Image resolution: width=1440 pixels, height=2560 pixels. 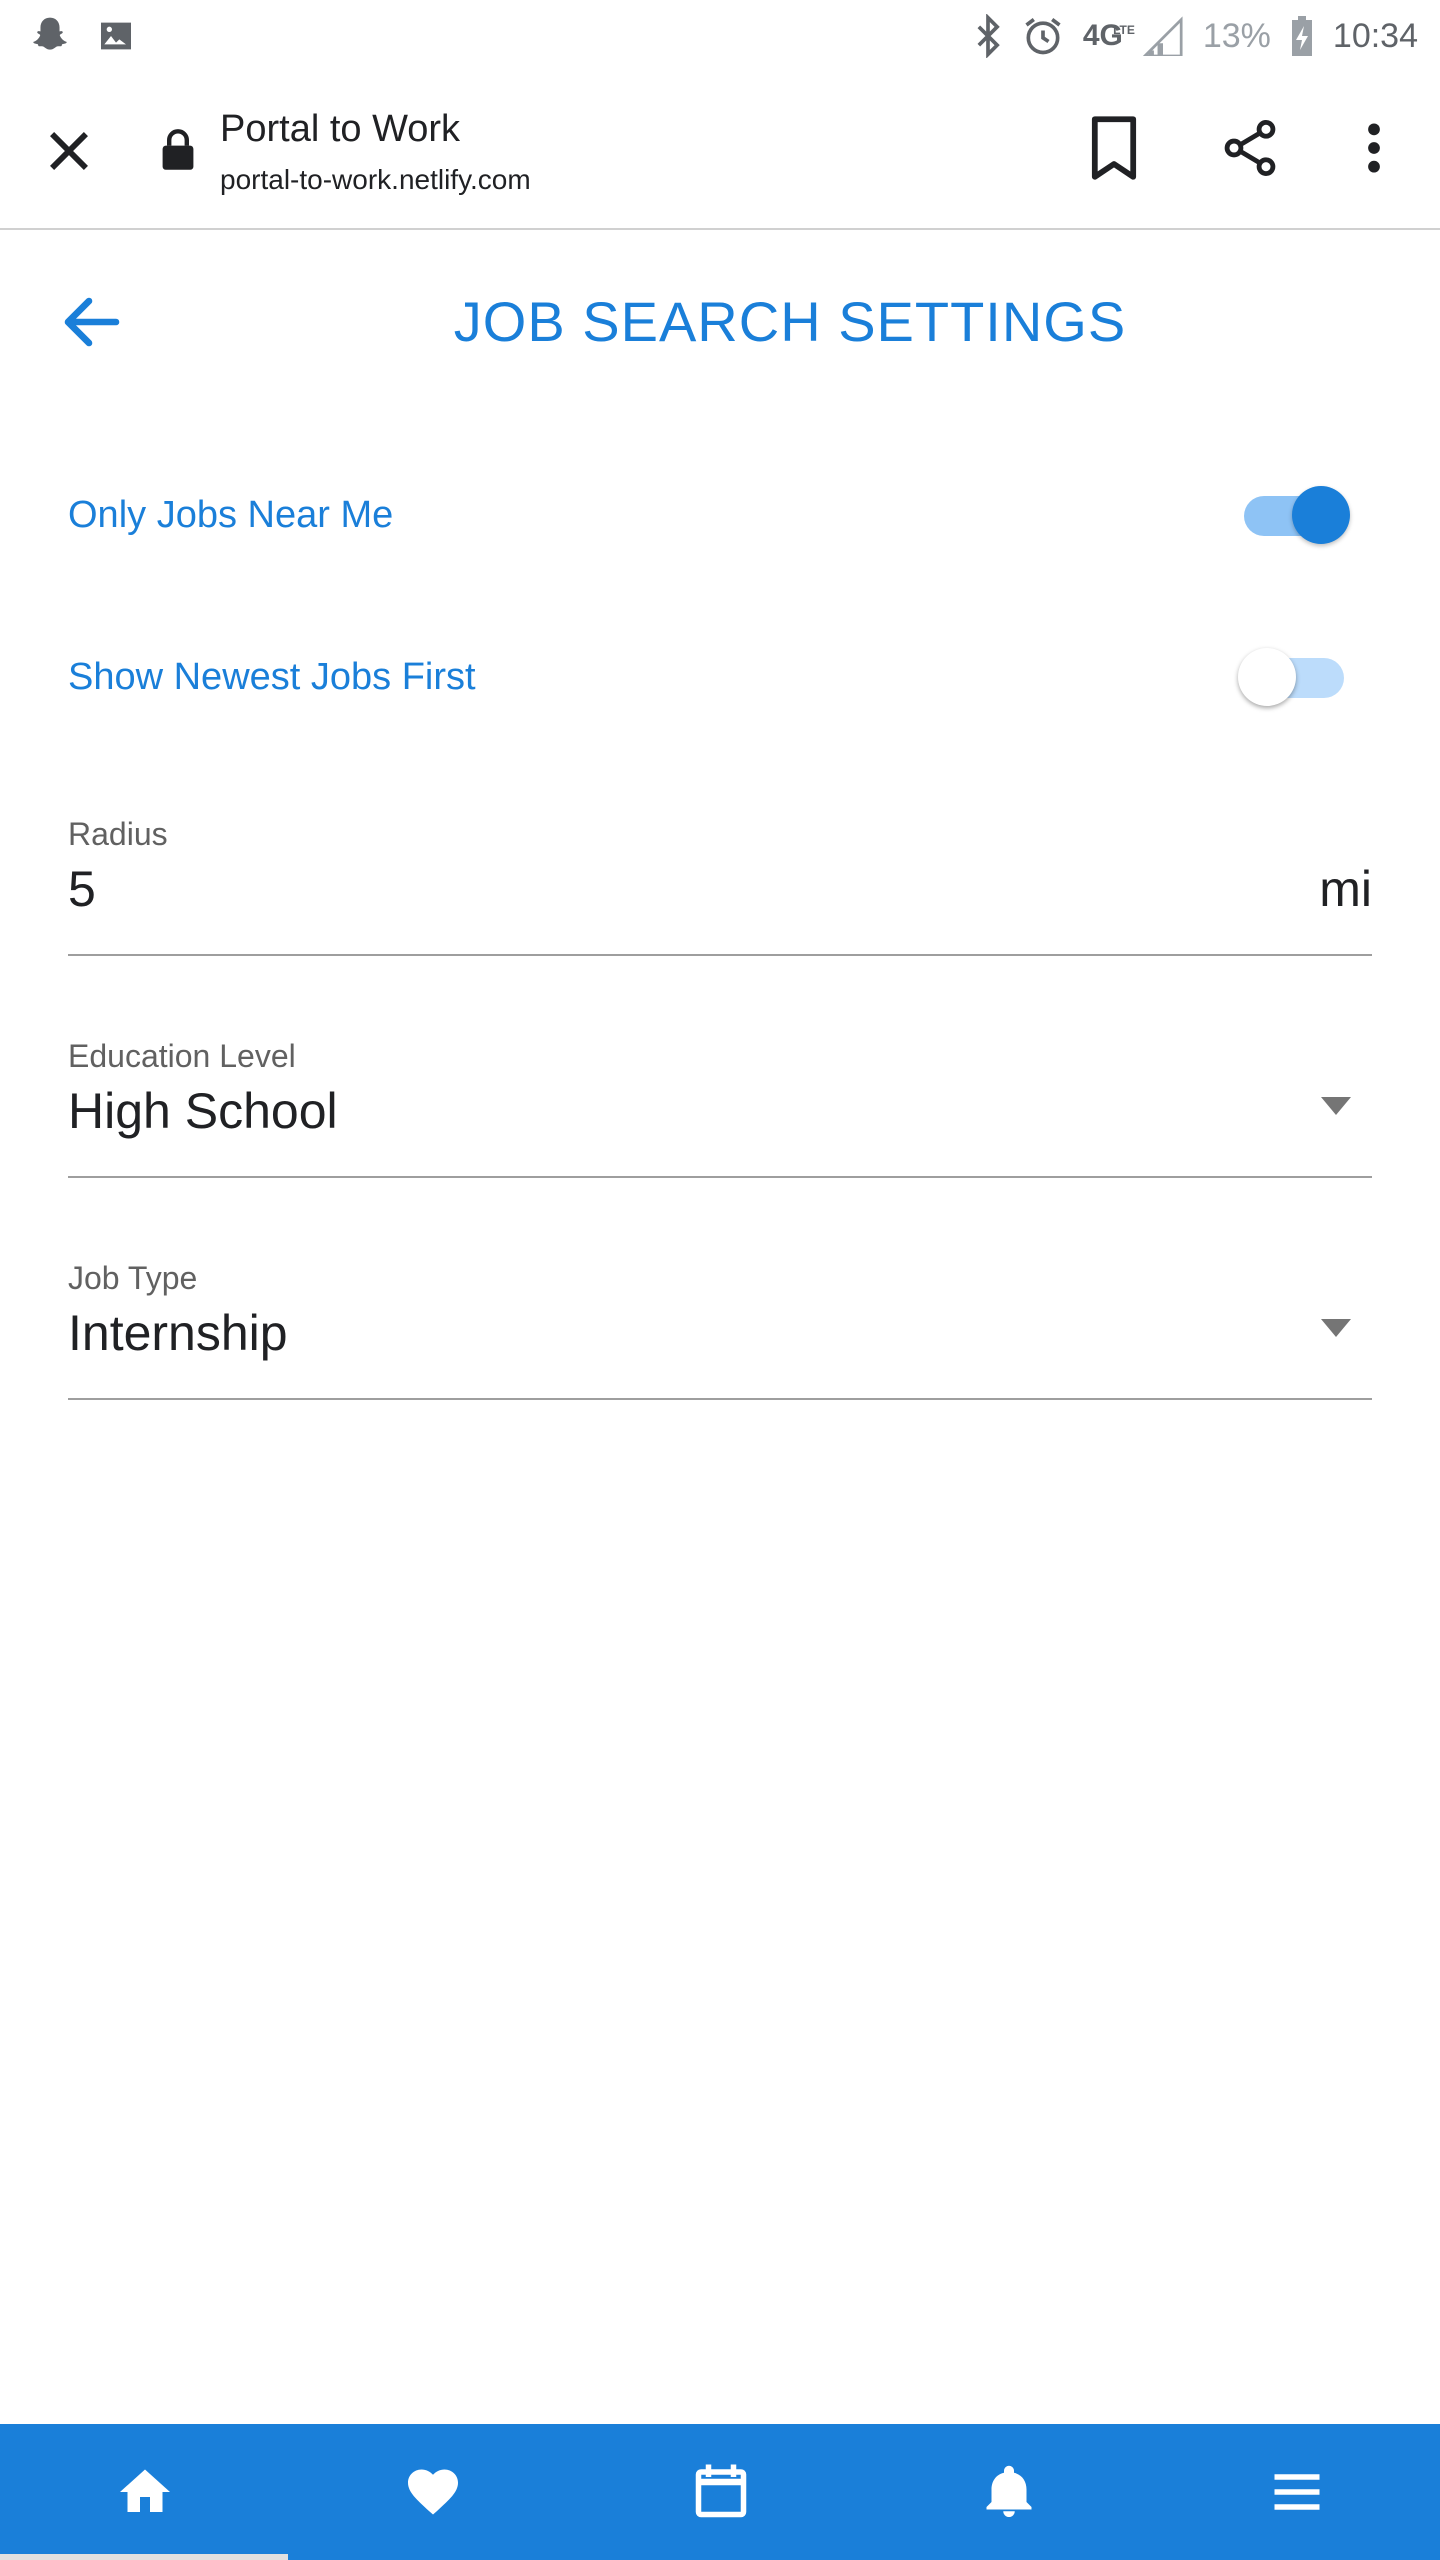 What do you see at coordinates (50, 36) in the screenshot?
I see `snapchat-icon` at bounding box center [50, 36].